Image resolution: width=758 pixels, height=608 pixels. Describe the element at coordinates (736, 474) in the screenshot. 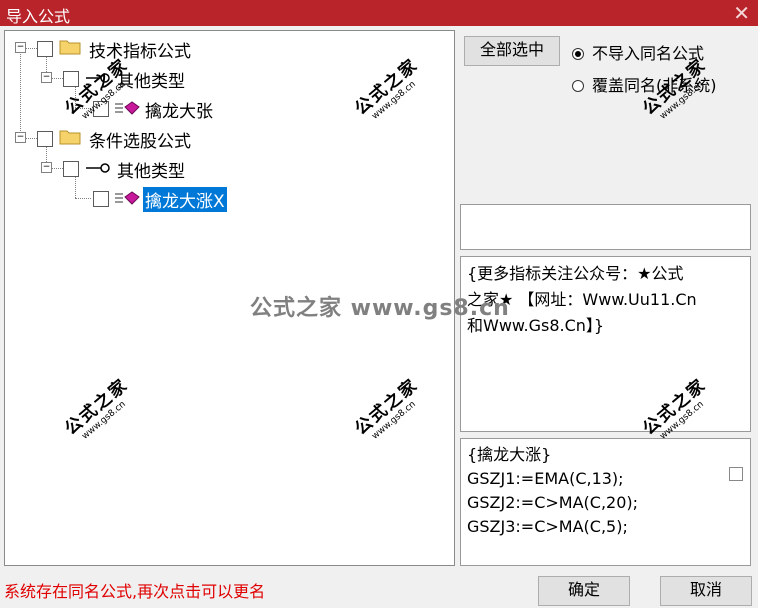

I see `code-checkbox` at that location.